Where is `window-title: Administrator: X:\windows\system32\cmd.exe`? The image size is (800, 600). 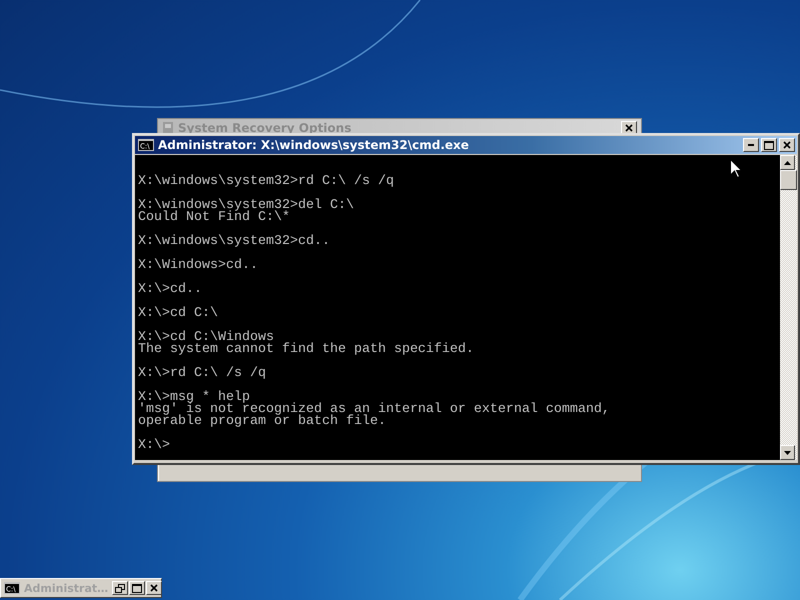
window-title: Administrator: X:\windows\system32\cmd.exe is located at coordinates (313, 145).